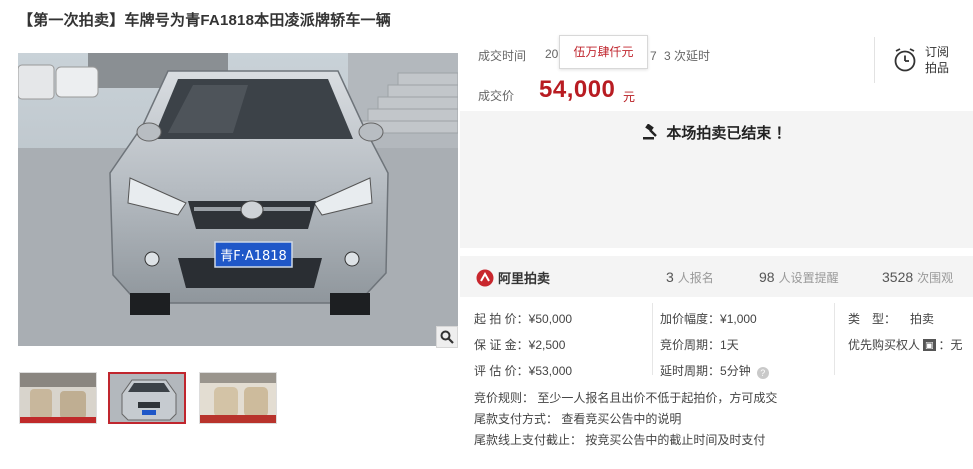 The height and width of the screenshot is (469, 973). I want to click on subscribe-label: 订阅拍品, so click(937, 60).